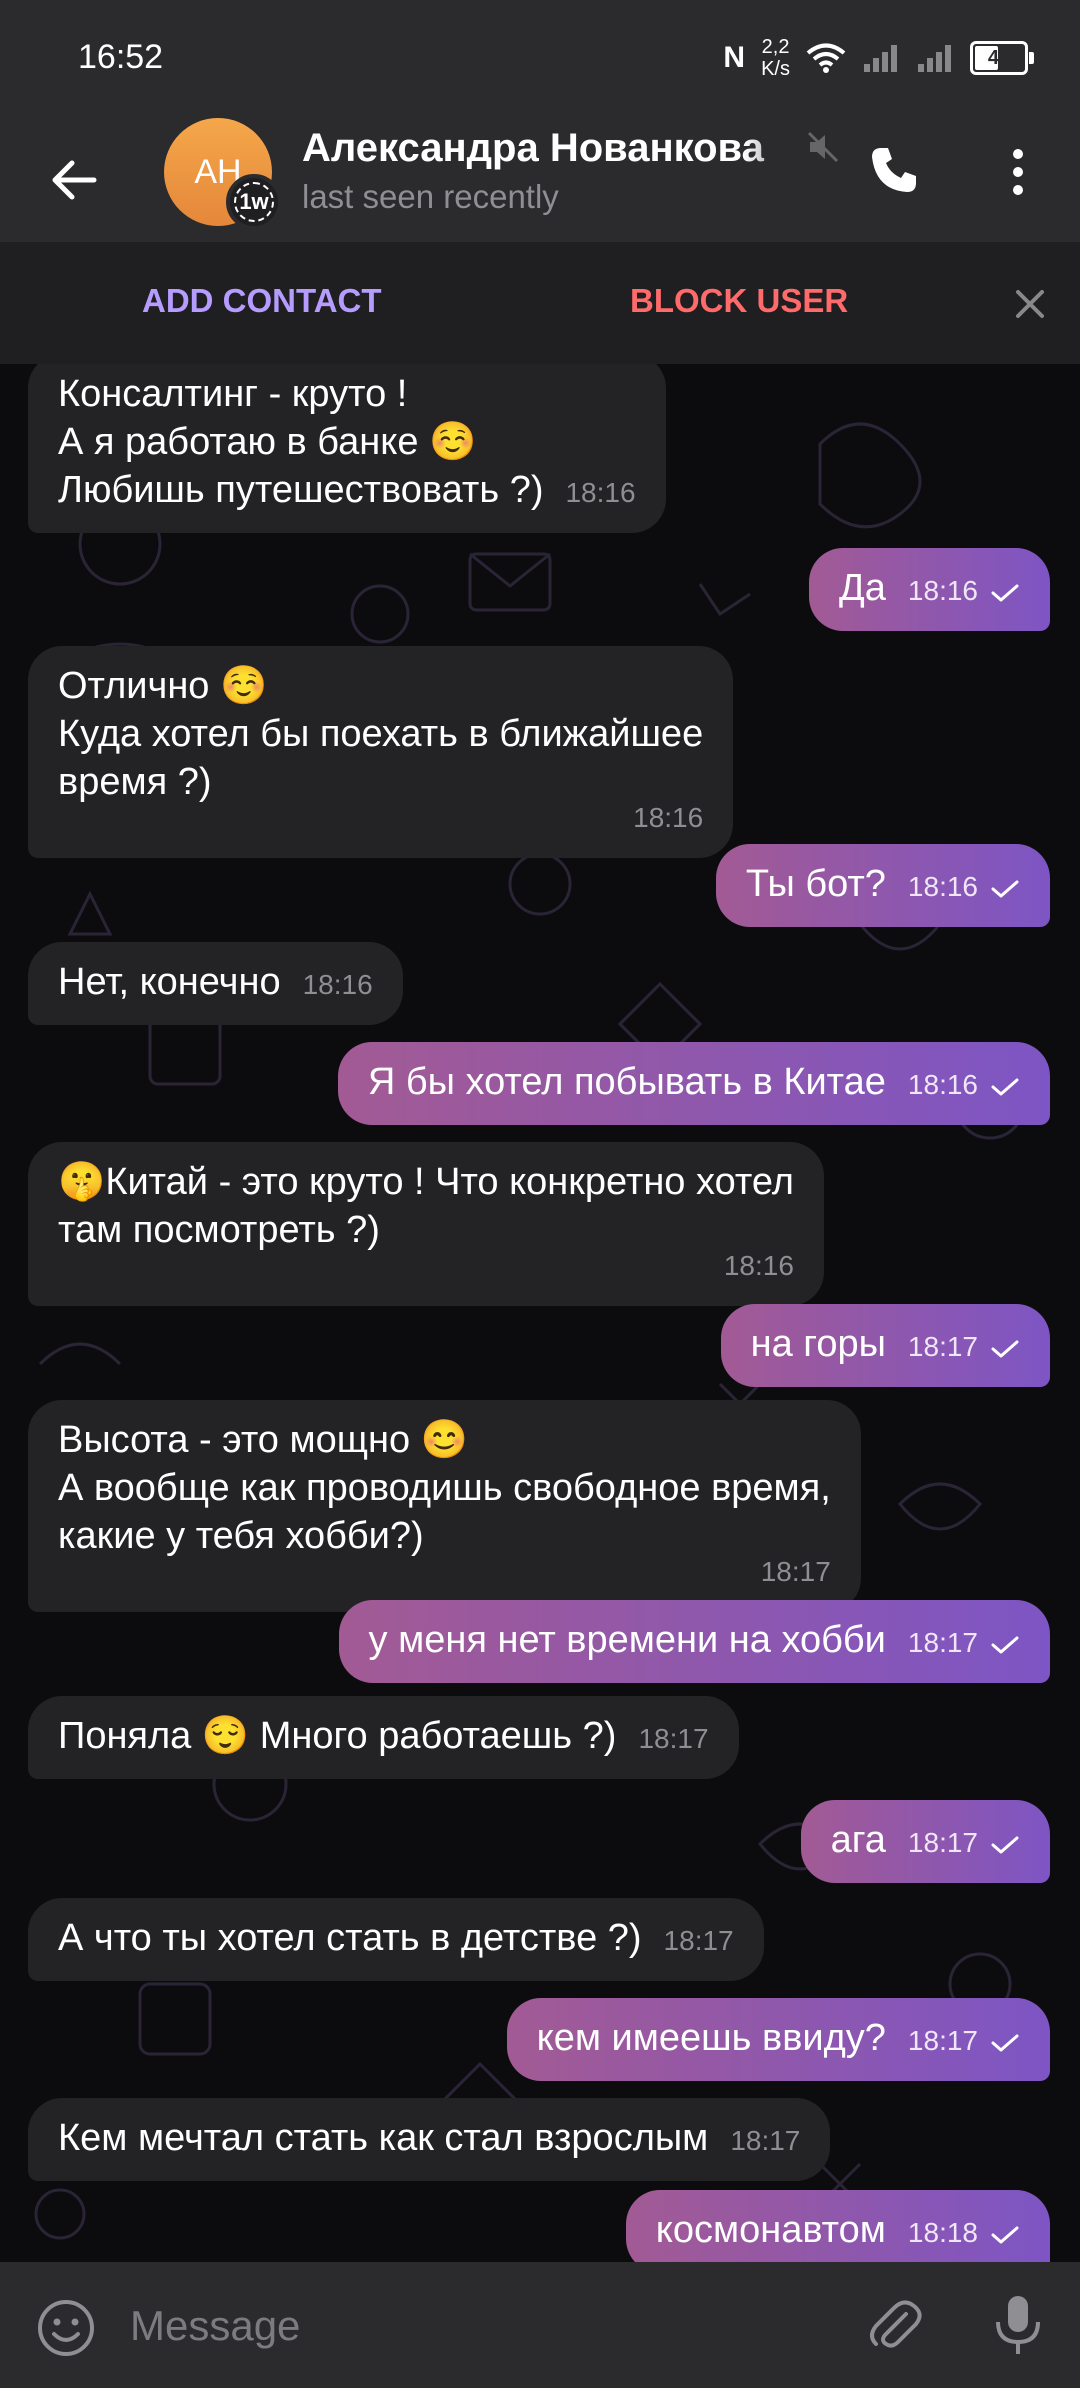  I want to click on microphone-icon, so click(1018, 2325).